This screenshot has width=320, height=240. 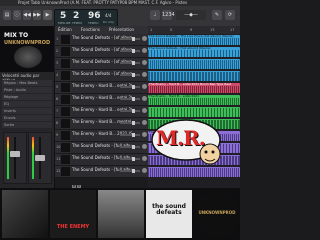 I want to click on inspector-row: Piste : Audio, so click(x=27, y=90).